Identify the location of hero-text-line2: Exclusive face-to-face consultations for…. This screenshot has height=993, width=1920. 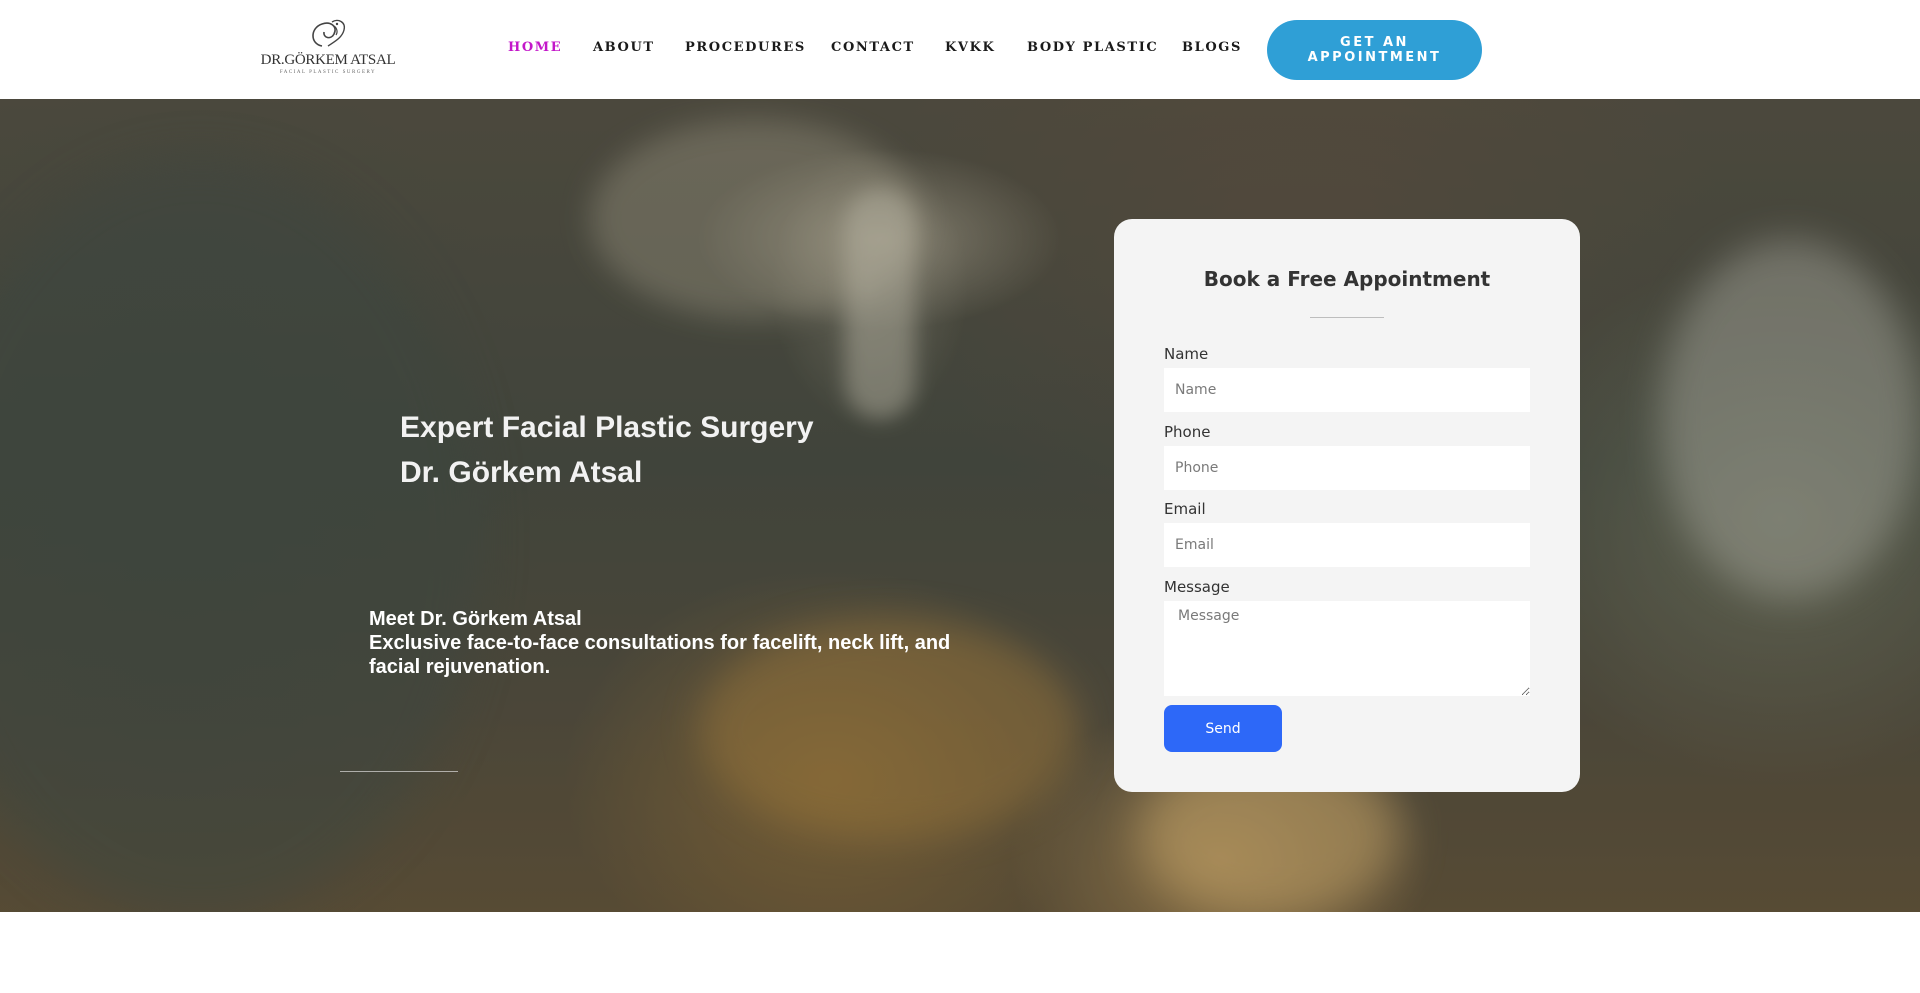
(660, 655).